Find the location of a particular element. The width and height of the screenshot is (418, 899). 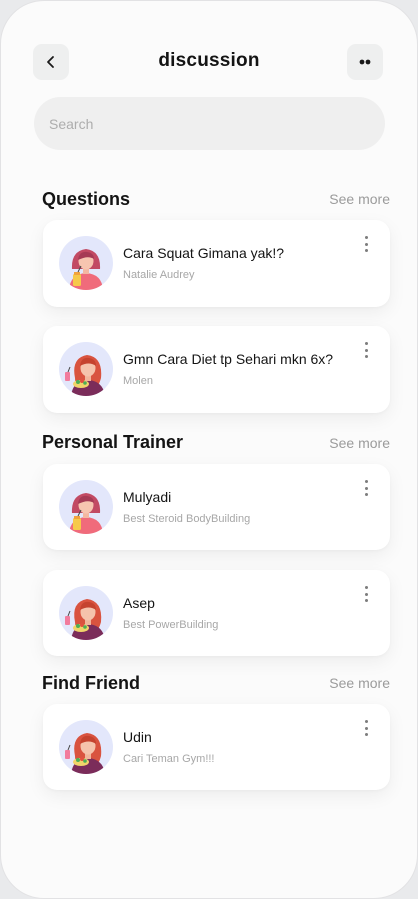

trainer-card: Mulyadi Best Steroid BodyBuilding is located at coordinates (216, 507).